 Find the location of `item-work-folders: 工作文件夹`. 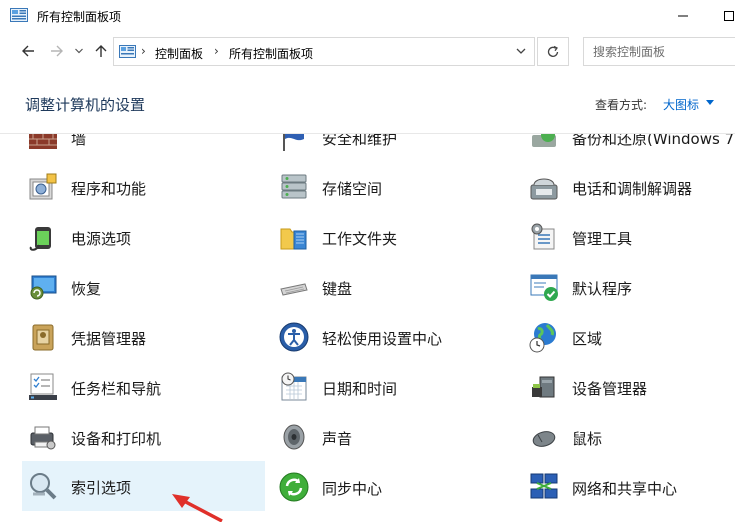

item-work-folders: 工作文件夹 is located at coordinates (393, 237).